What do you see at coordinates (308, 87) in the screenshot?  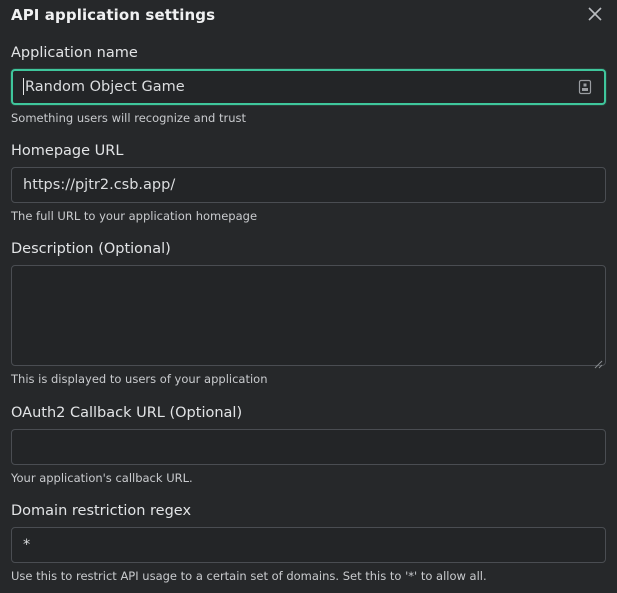 I see `application-name-input: Random Object Game` at bounding box center [308, 87].